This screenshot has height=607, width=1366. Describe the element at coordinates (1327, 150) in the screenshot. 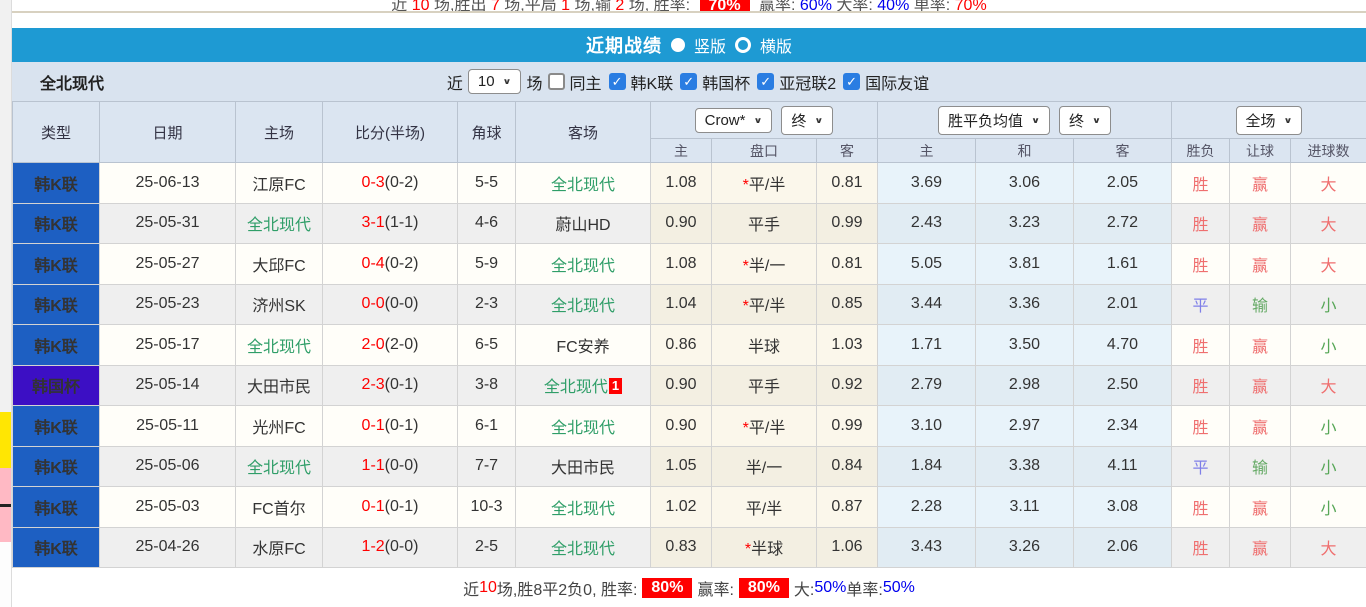

I see `sub-header-goals: 进球数` at that location.